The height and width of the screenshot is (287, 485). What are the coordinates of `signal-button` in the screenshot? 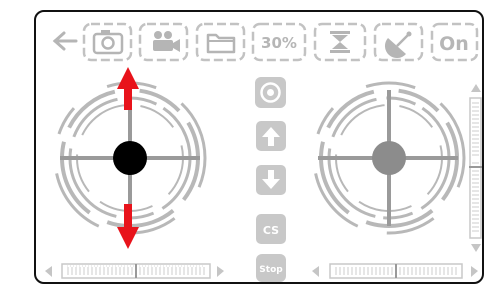 It's located at (398, 42).